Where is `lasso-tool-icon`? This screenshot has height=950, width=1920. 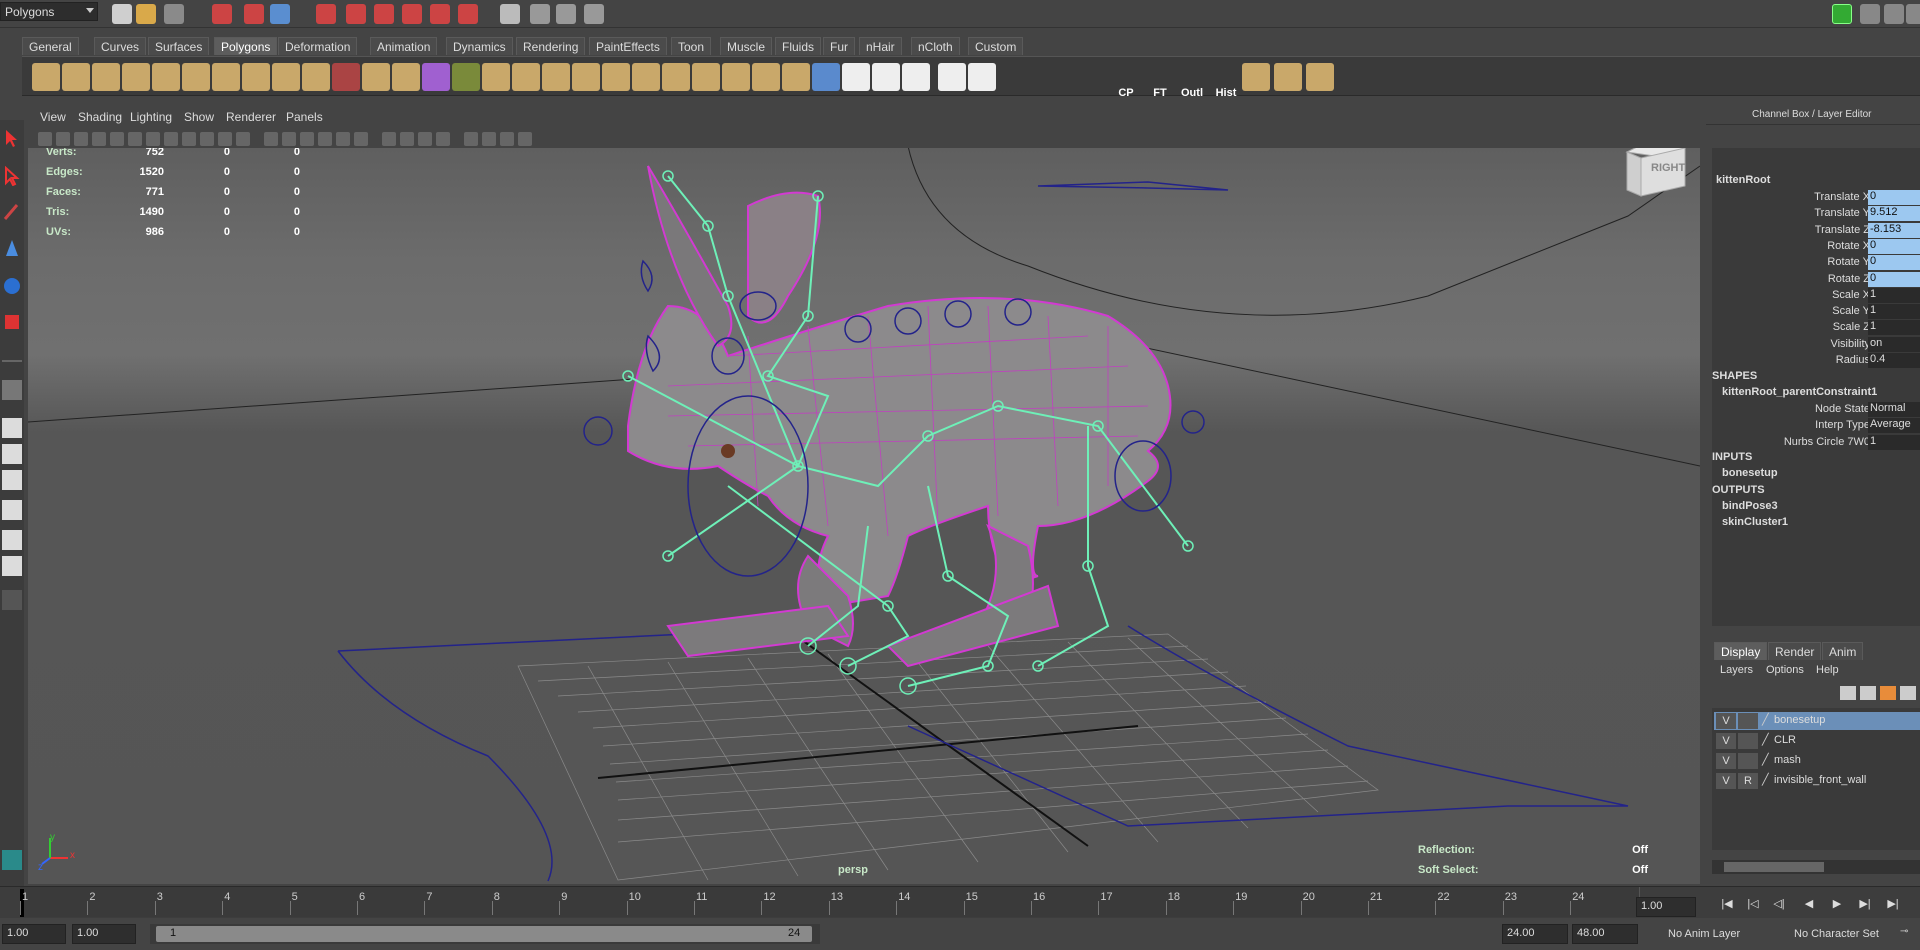 lasso-tool-icon is located at coordinates (12, 176).